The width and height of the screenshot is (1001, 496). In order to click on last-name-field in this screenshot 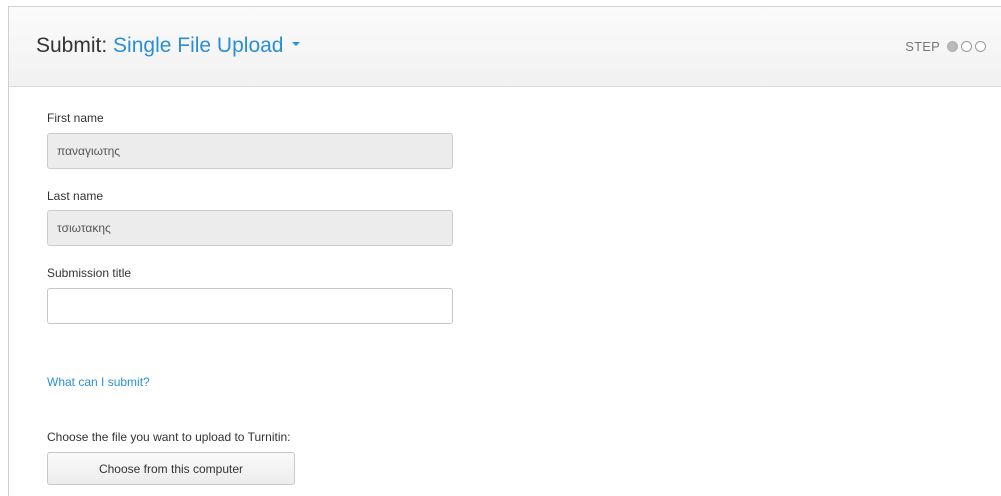, I will do `click(250, 228)`.